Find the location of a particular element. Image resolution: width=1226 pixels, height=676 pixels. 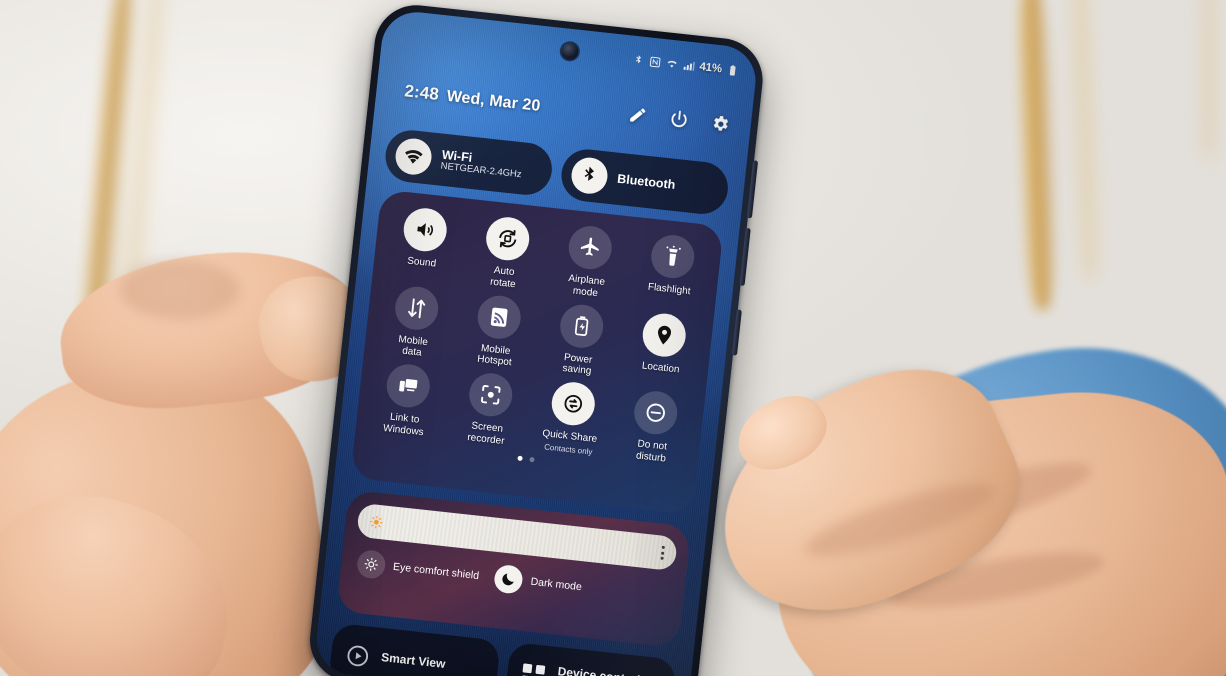

toggle-dark-mode: Dark mode is located at coordinates (538, 582).